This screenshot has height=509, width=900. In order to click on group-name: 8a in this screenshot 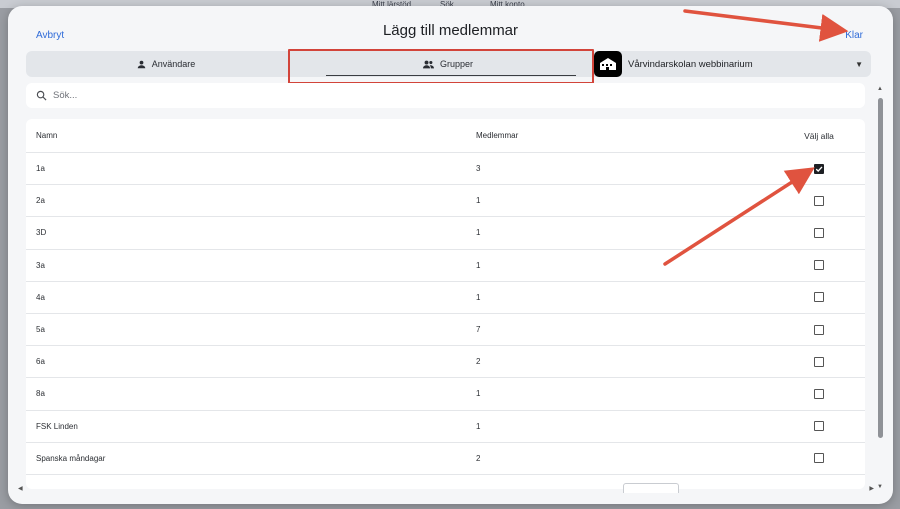, I will do `click(40, 394)`.